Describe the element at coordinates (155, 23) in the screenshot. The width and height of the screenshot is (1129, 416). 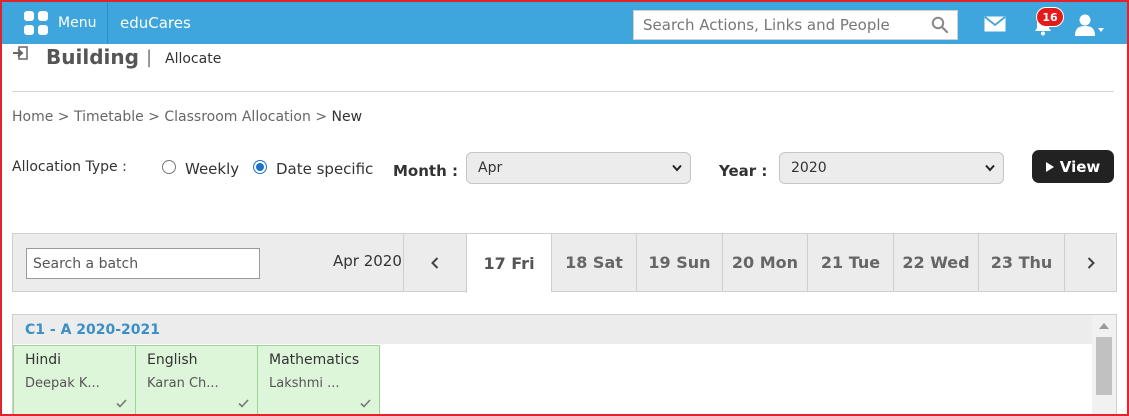
I see `brand-name: eduCares` at that location.